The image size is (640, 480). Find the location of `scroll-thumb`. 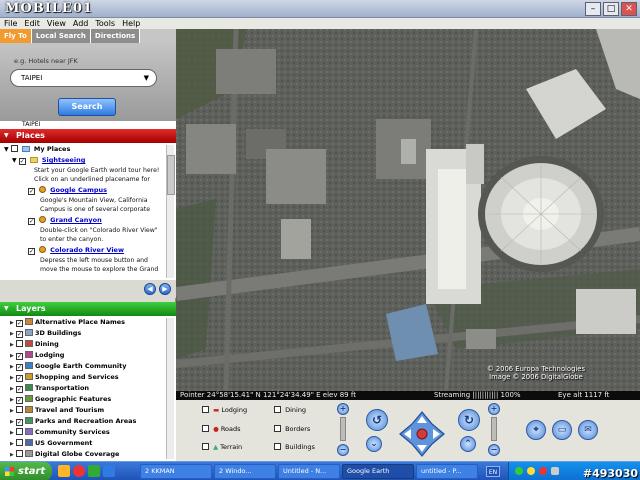

scroll-thumb is located at coordinates (171, 175).